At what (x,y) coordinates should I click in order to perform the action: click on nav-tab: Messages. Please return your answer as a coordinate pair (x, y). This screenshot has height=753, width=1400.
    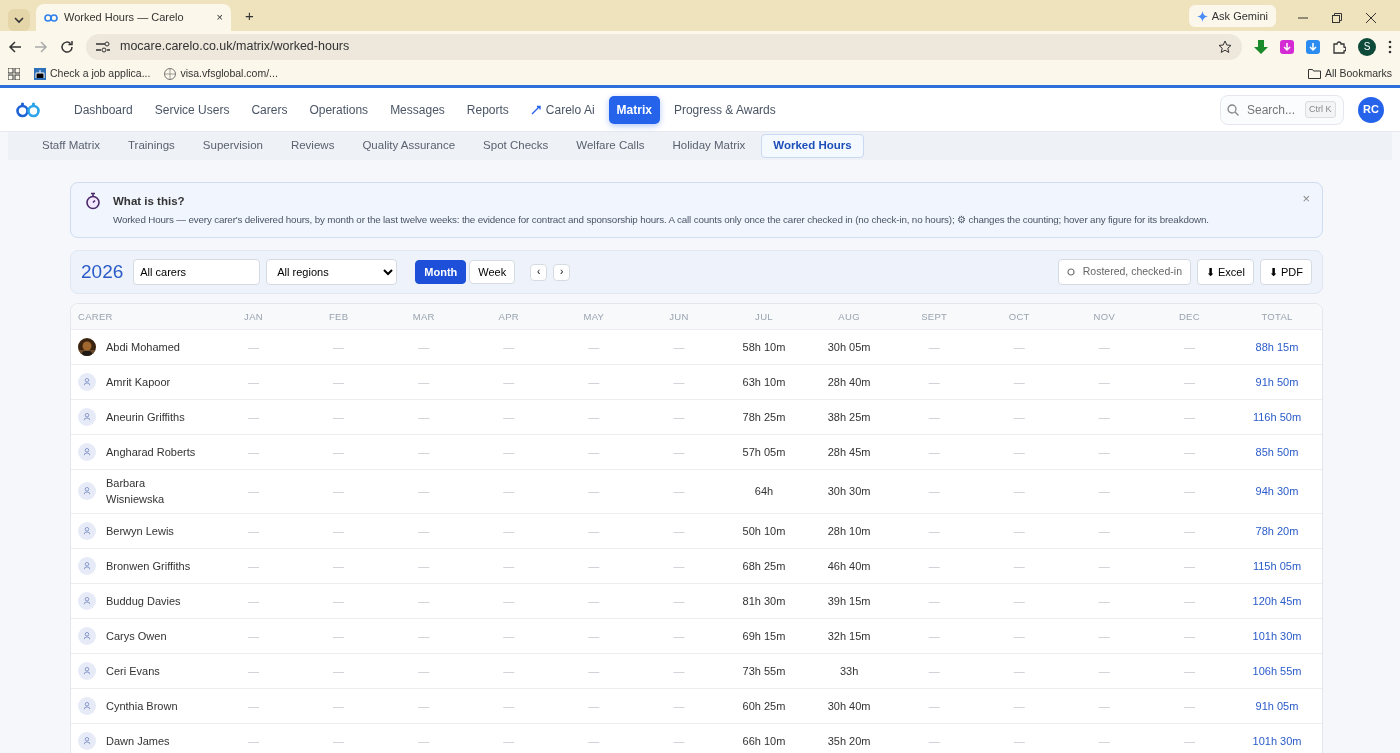
    Looking at the image, I should click on (417, 109).